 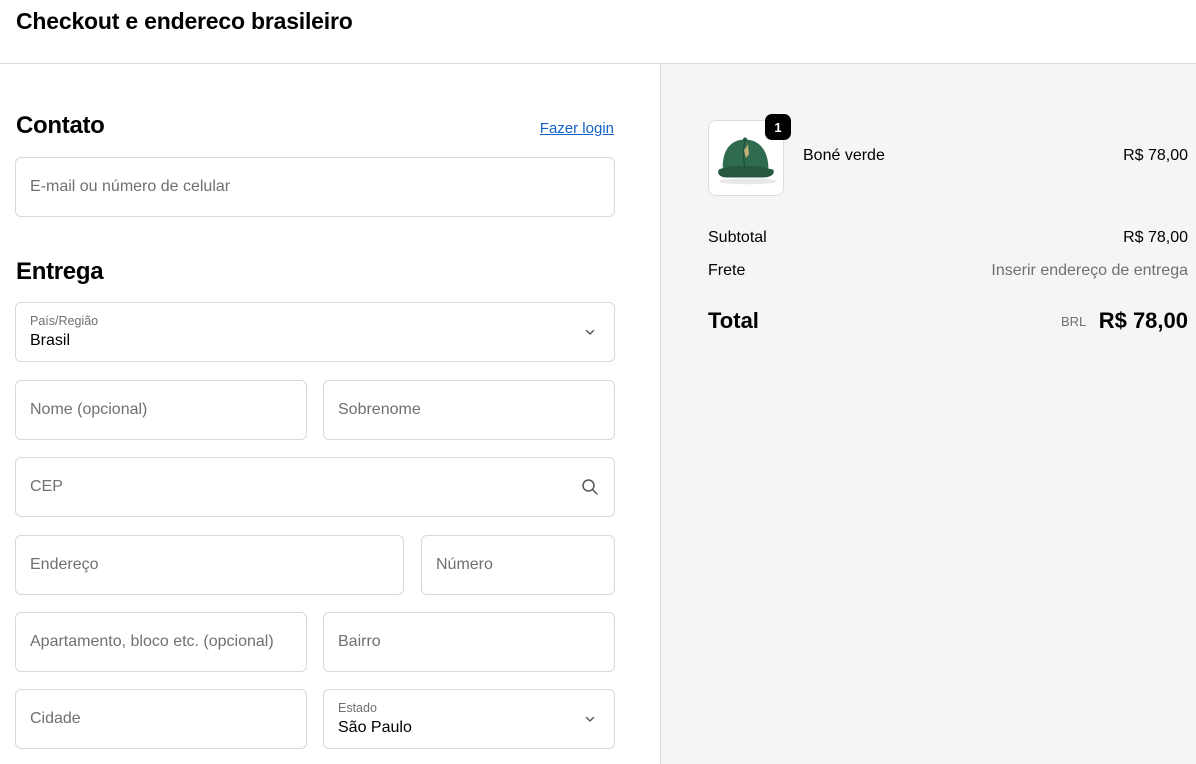 I want to click on country-value: Brasil, so click(x=50, y=340).